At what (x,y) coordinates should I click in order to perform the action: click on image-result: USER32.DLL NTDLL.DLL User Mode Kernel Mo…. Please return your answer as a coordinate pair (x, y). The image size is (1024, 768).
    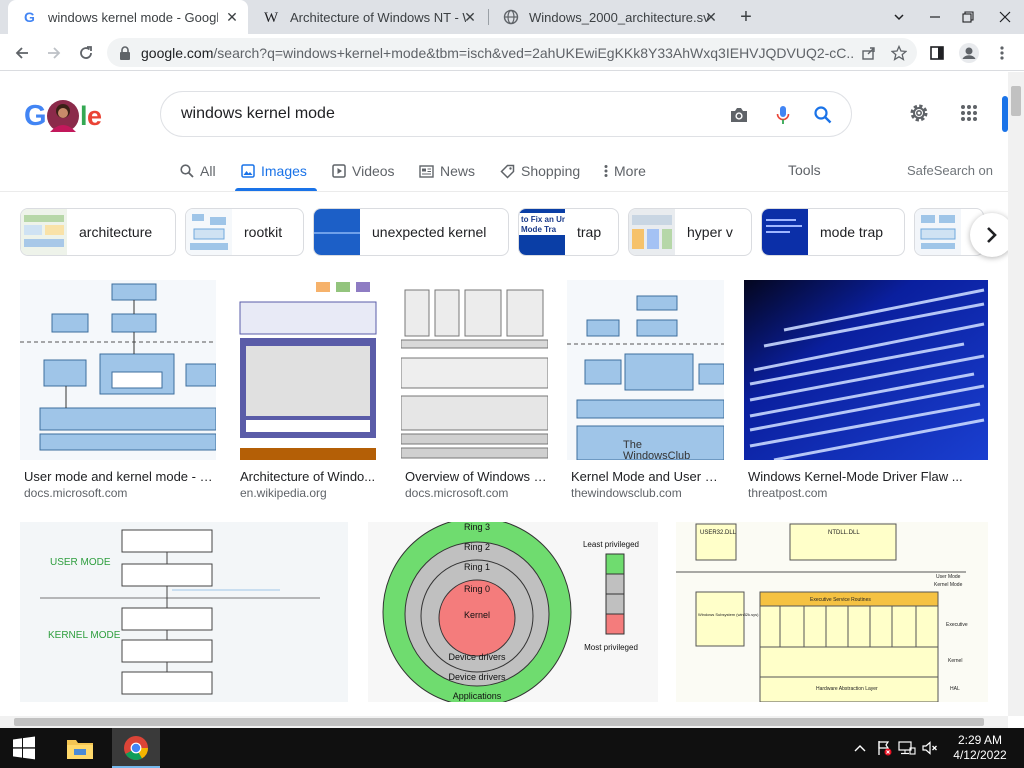
    Looking at the image, I should click on (832, 612).